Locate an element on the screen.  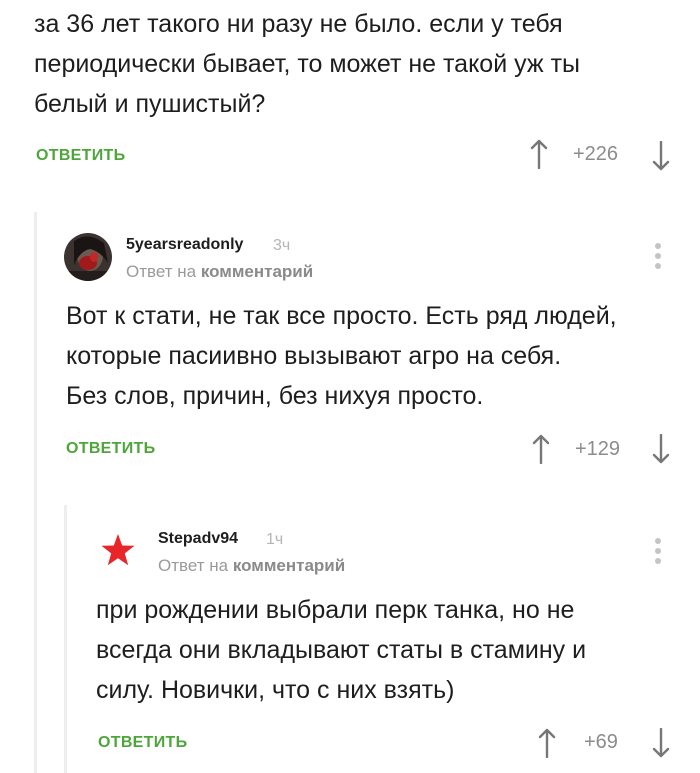
rating-count: +69 is located at coordinates (601, 742).